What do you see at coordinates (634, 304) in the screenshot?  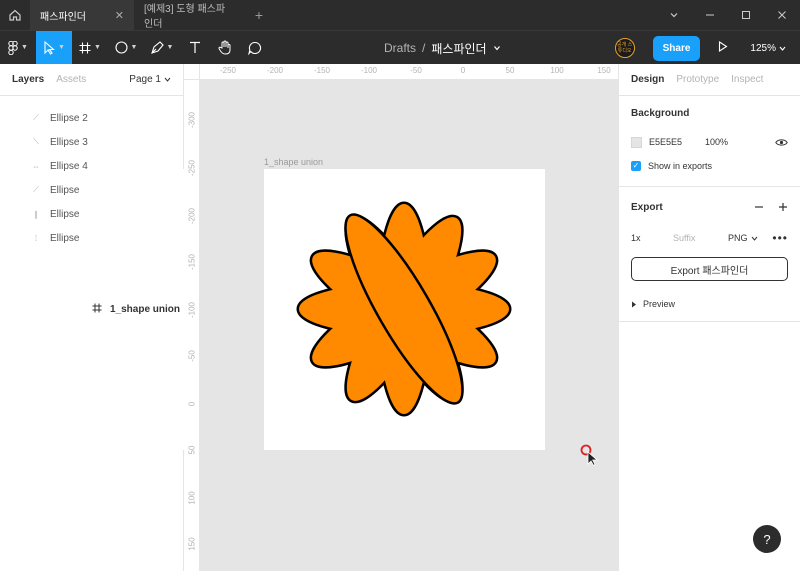 I see `caret-right-icon` at bounding box center [634, 304].